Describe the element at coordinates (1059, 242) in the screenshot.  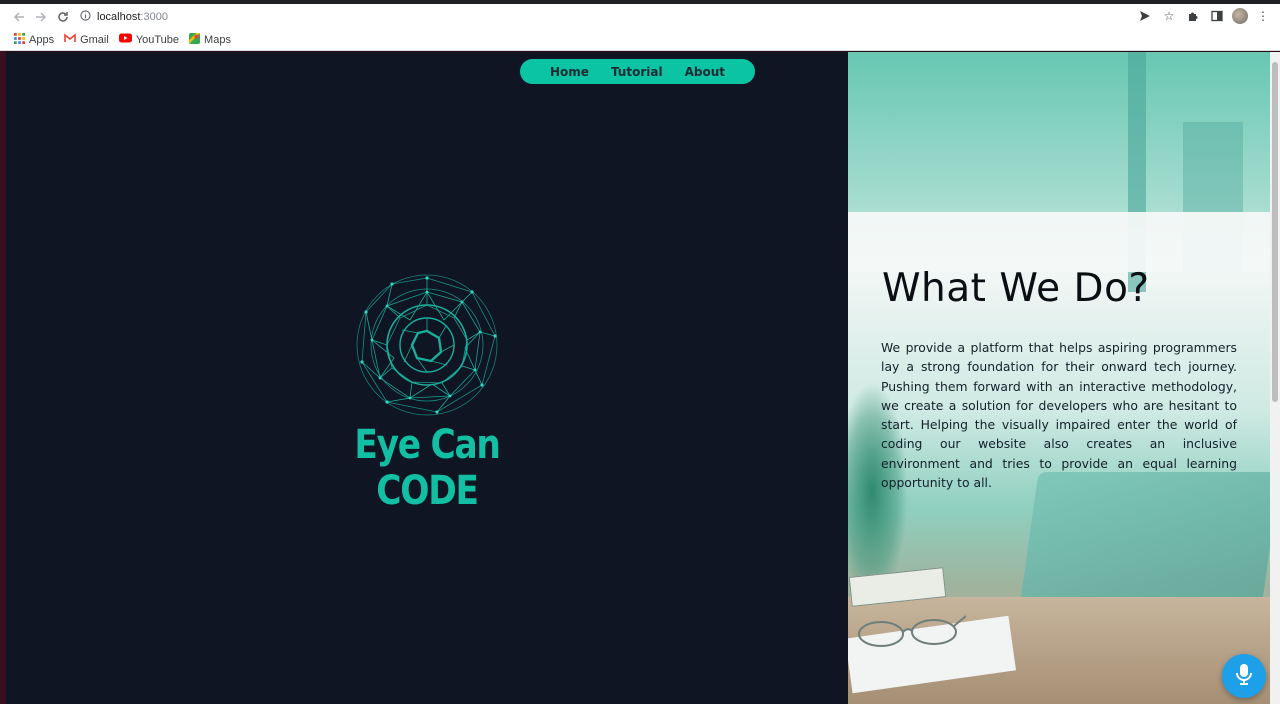
I see `background-ceiling` at that location.